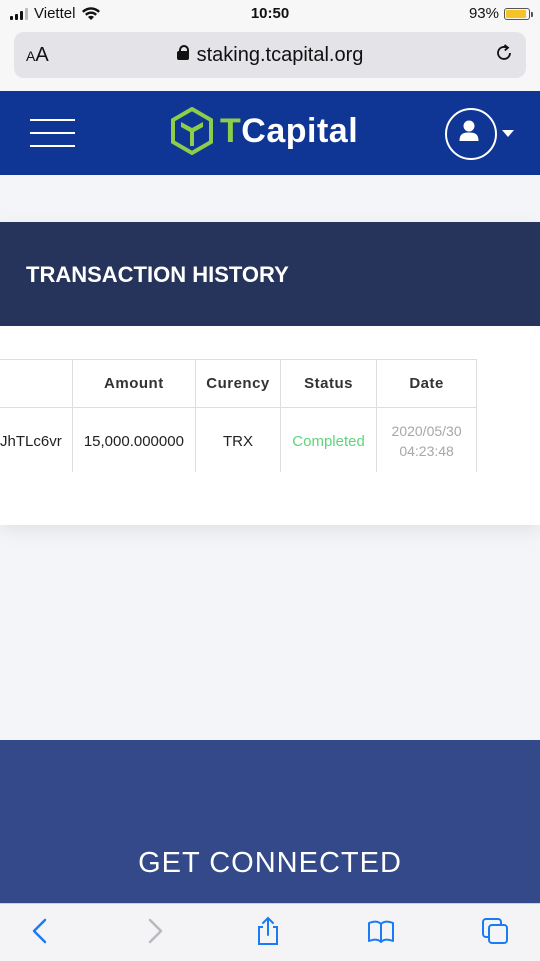  Describe the element at coordinates (495, 931) in the screenshot. I see `tabs-icon` at that location.